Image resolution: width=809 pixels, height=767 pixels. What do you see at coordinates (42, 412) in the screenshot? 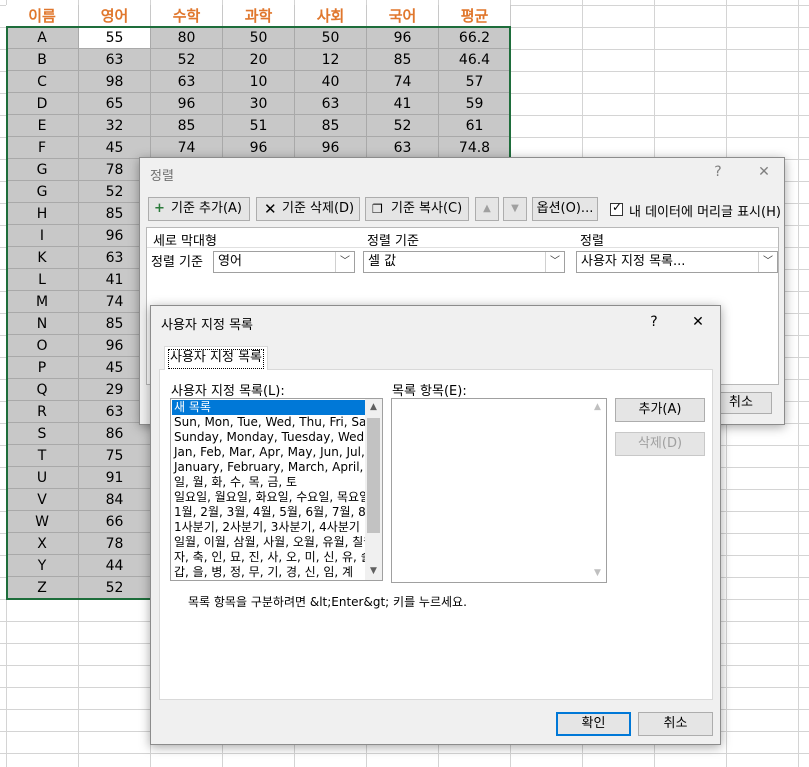
I see `table-cell: R` at bounding box center [42, 412].